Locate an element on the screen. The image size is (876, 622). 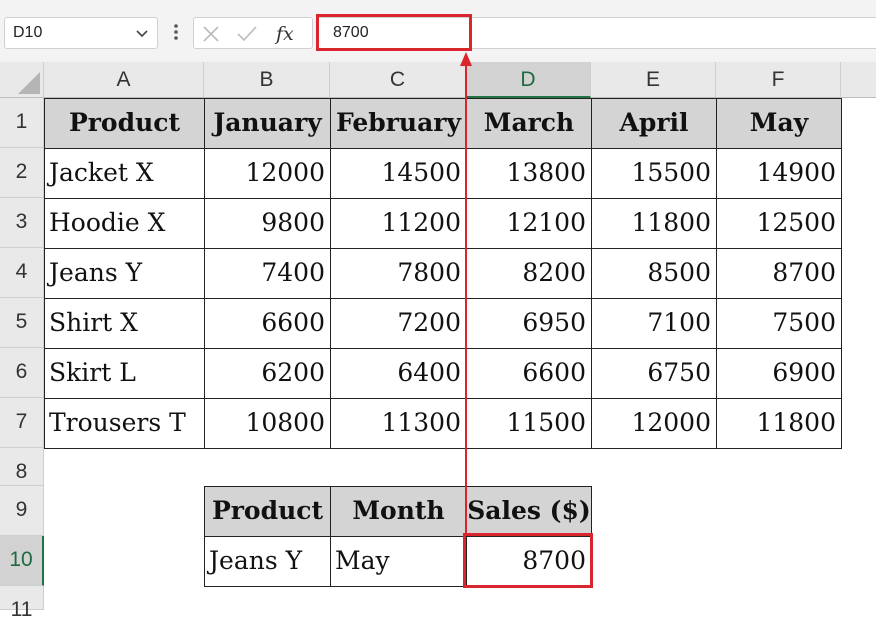
formula-highlight-box is located at coordinates (394, 32).